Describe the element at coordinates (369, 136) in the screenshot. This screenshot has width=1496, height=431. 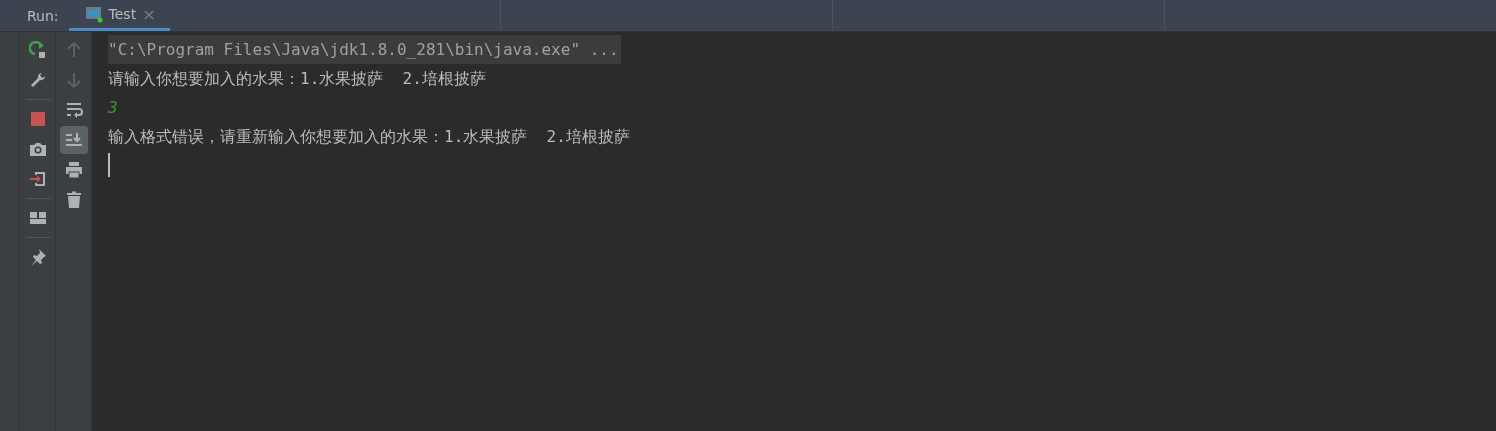
I see `console-output: 输入格式错误，请重新输入你想要加入的水果：1.水果披萨 2.培根披萨` at that location.